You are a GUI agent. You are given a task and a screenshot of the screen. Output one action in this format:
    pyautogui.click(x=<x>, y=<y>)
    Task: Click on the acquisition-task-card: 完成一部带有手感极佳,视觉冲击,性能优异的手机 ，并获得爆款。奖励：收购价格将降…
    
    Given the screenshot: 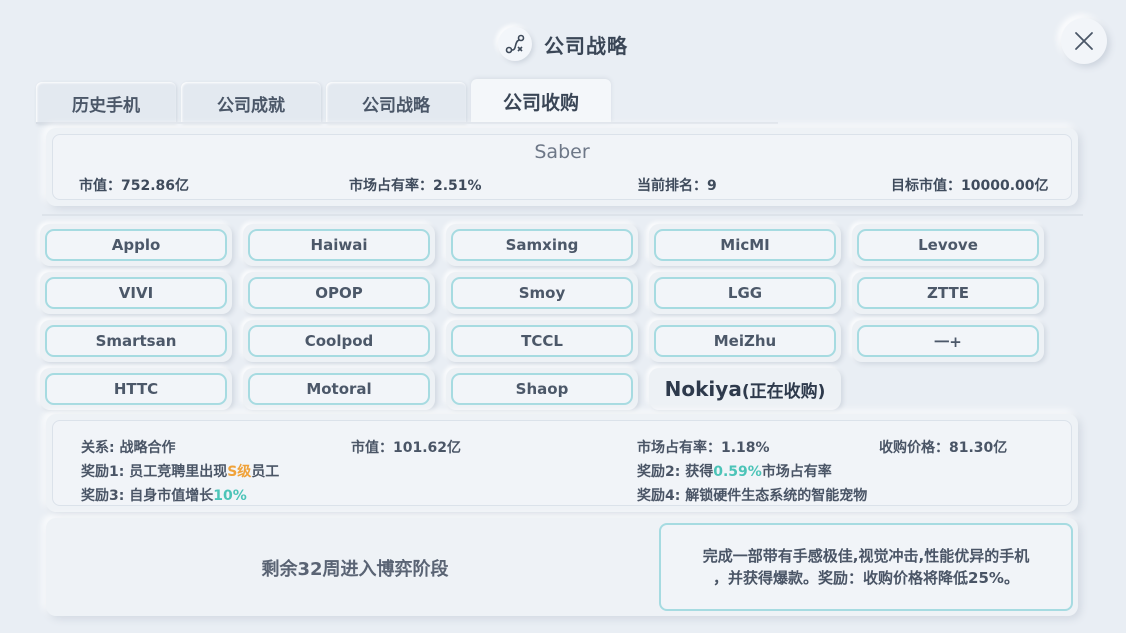 What is the action you would take?
    pyautogui.click(x=866, y=567)
    